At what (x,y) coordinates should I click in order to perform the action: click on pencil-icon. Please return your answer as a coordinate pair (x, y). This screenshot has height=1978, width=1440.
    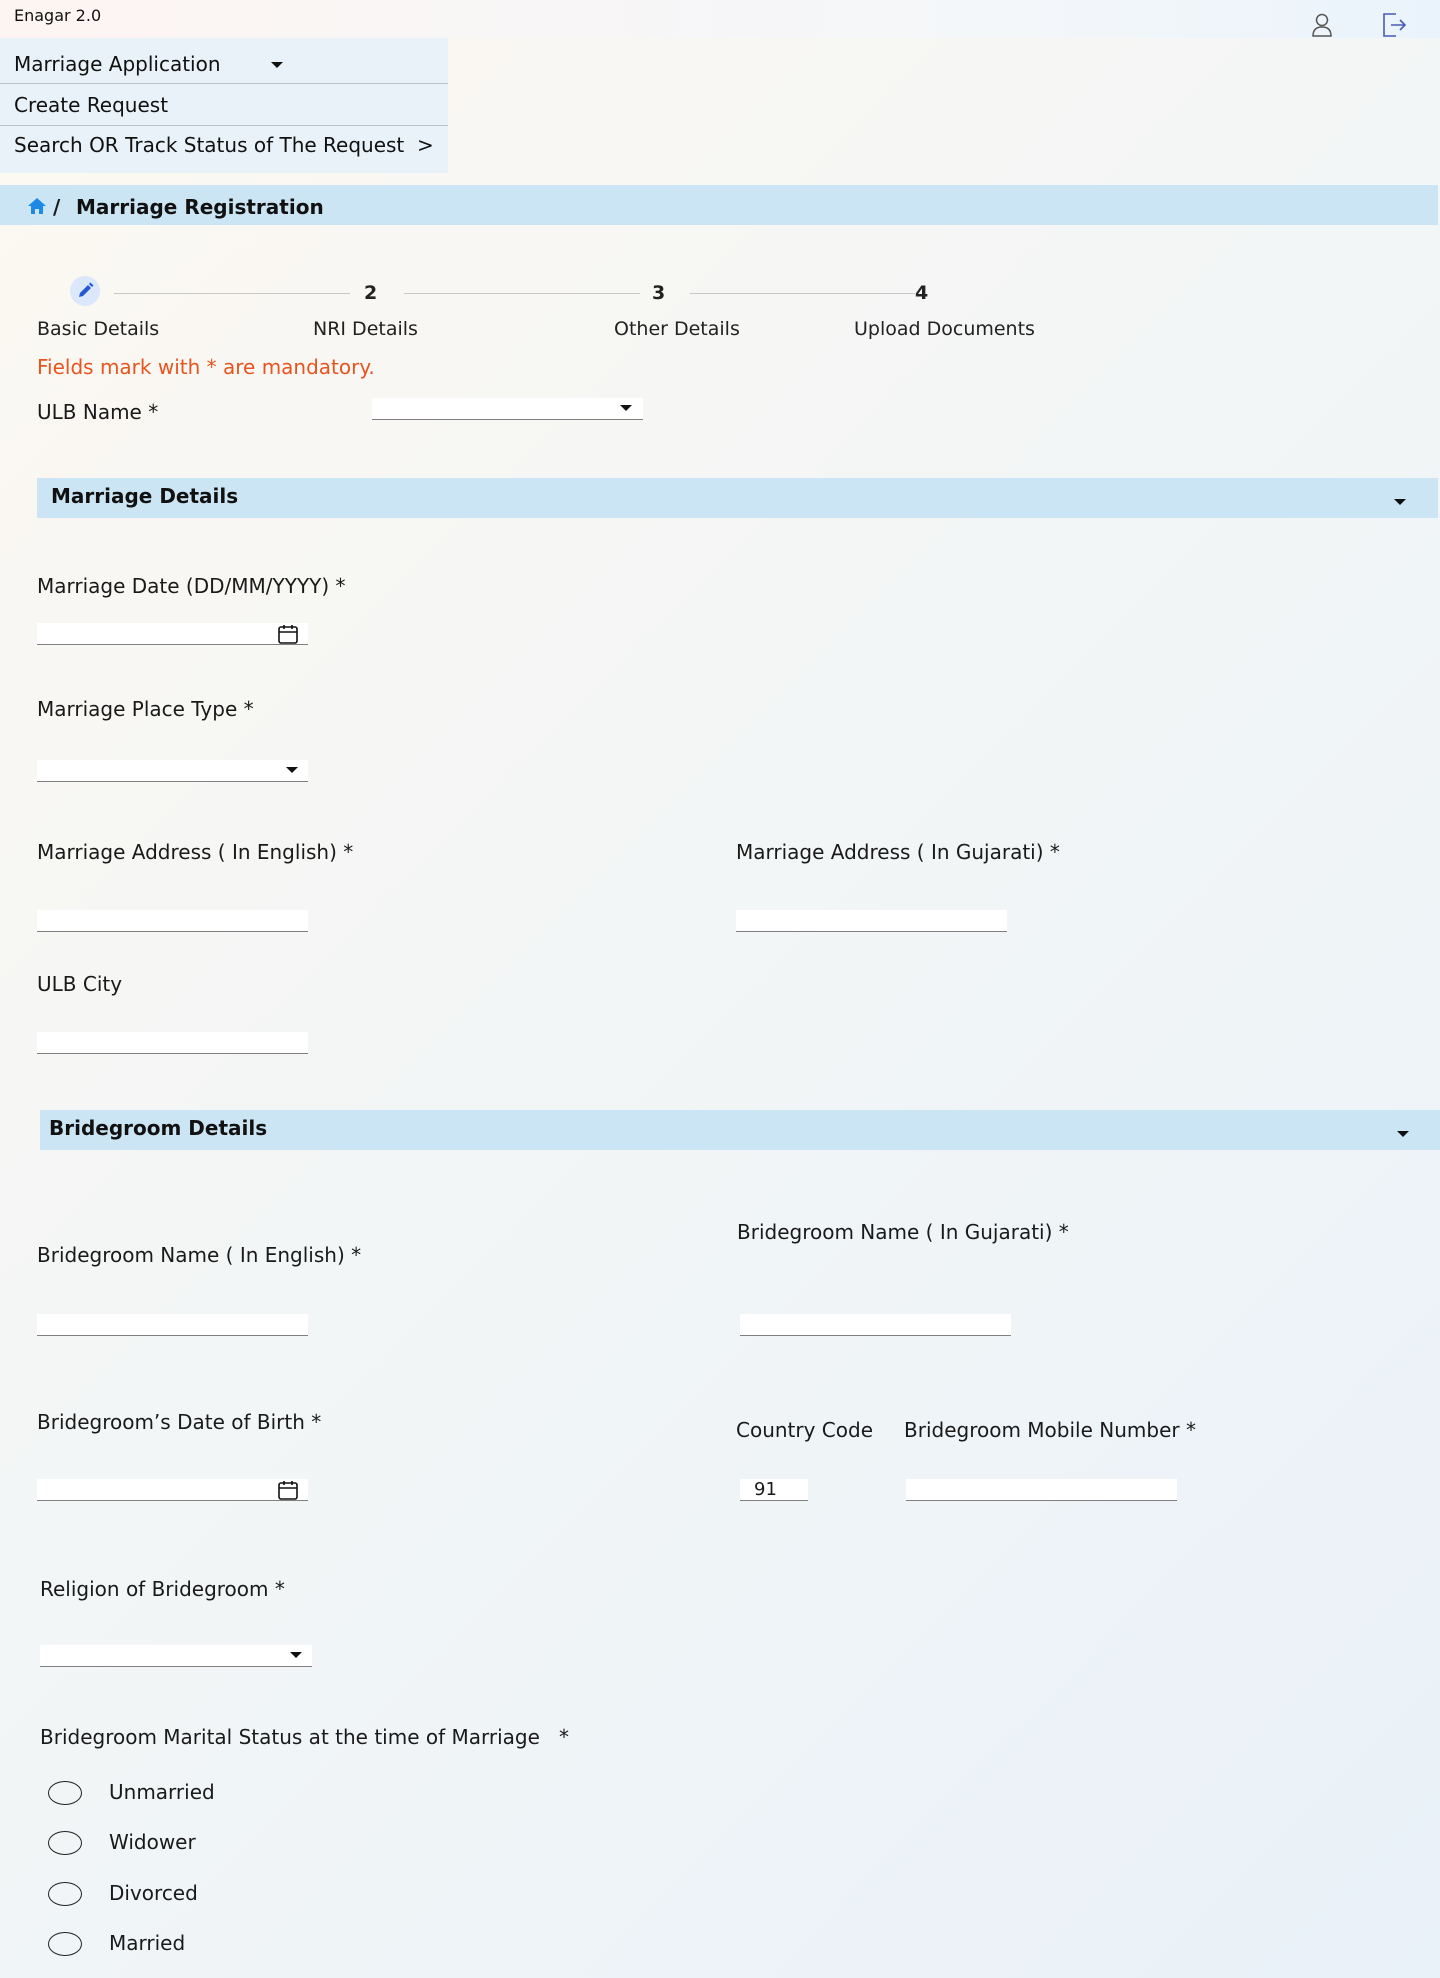
    Looking at the image, I should click on (86, 289).